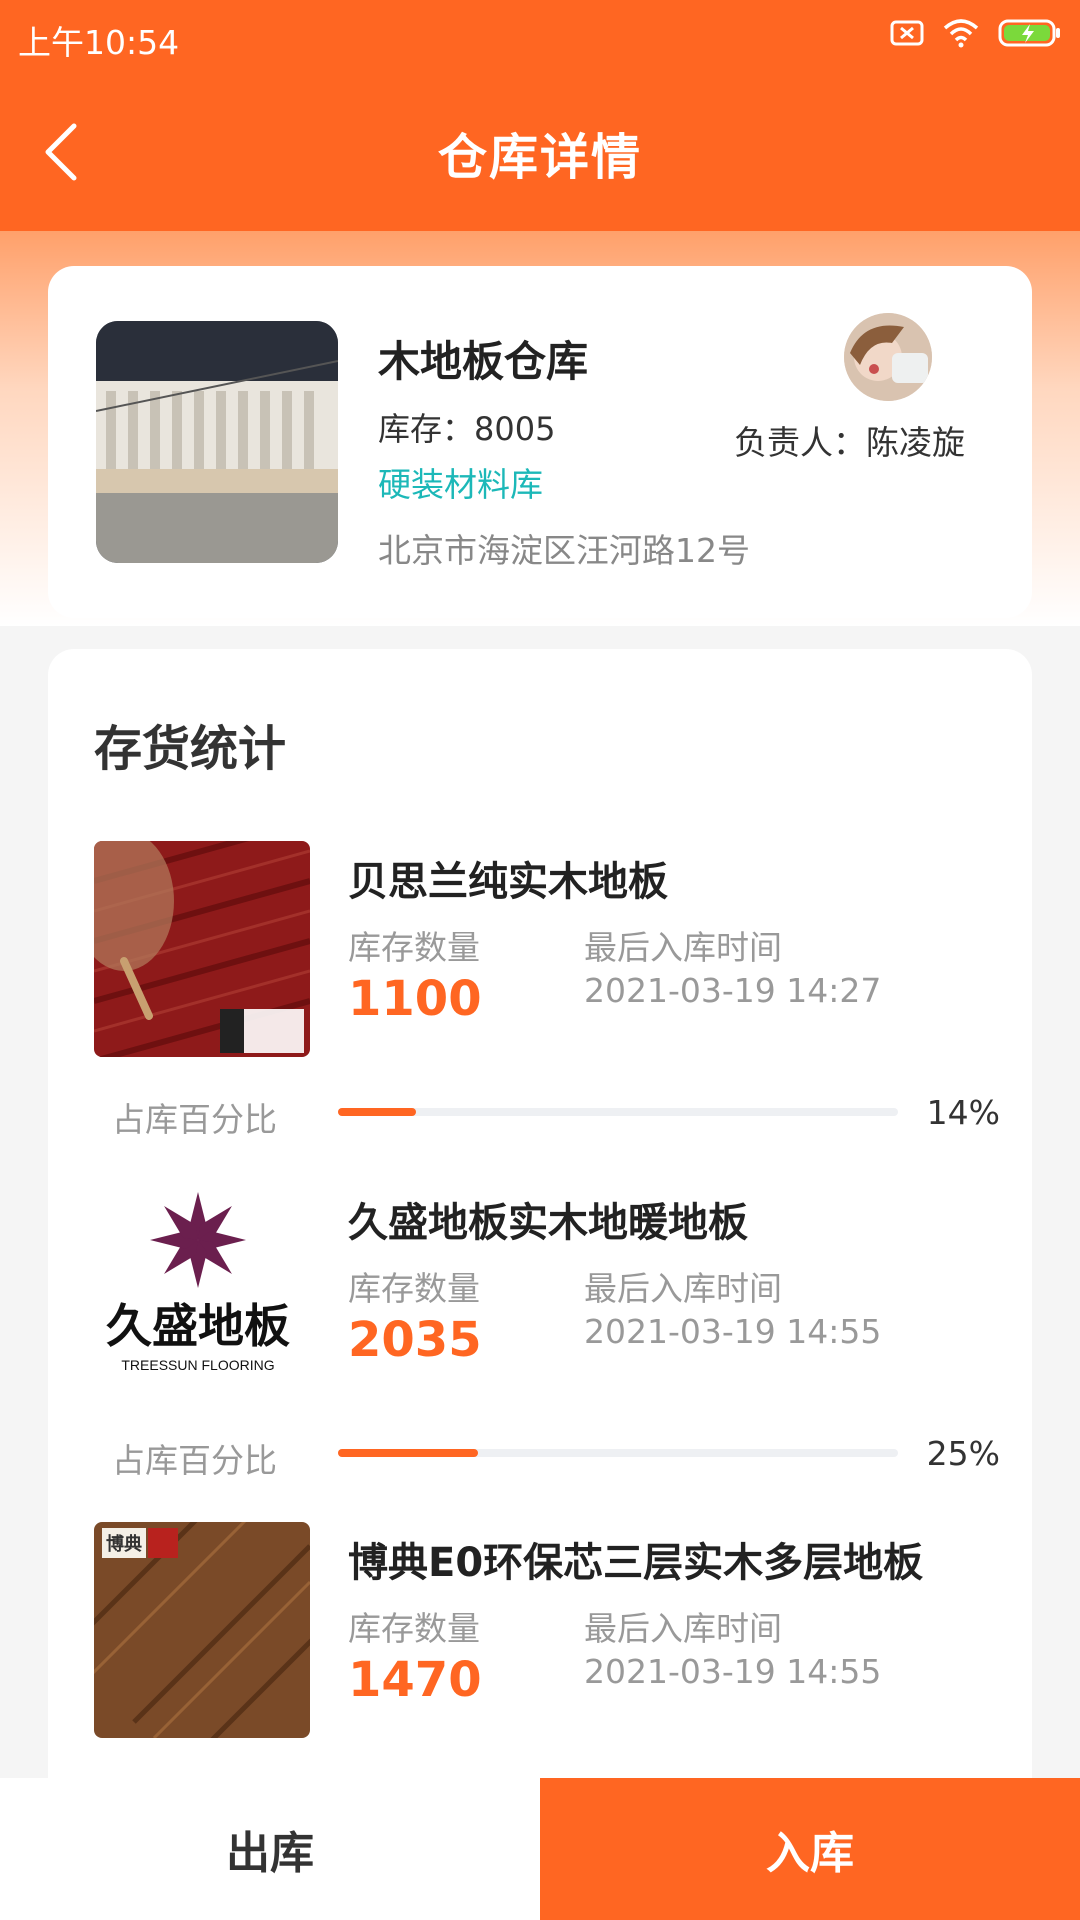  What do you see at coordinates (961, 33) in the screenshot?
I see `wifi-icon` at bounding box center [961, 33].